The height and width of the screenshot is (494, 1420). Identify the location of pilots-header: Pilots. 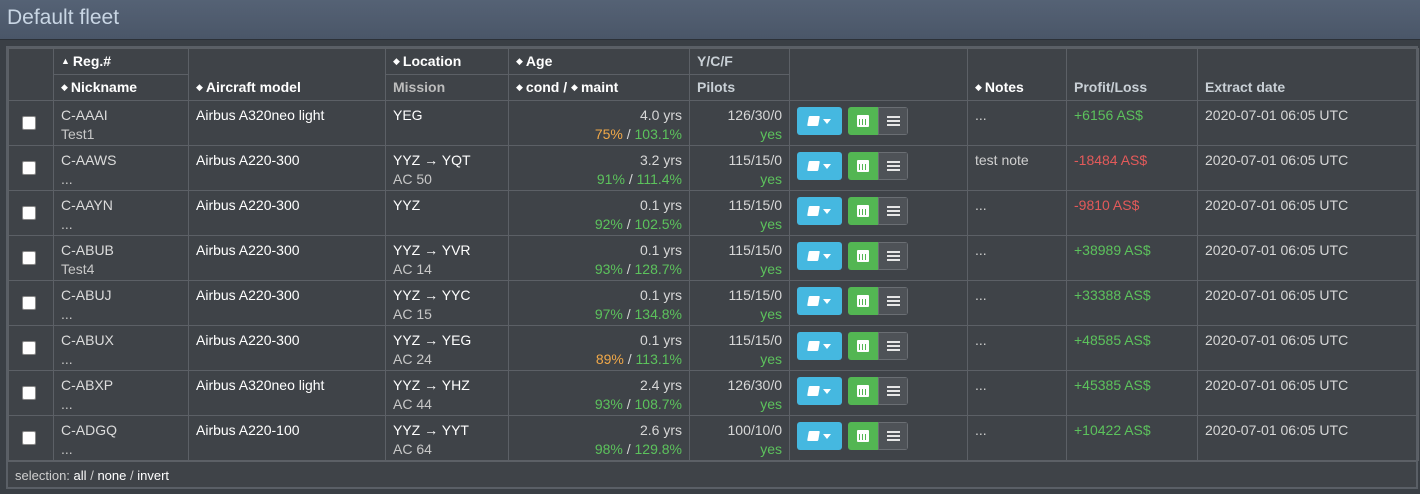
(739, 87).